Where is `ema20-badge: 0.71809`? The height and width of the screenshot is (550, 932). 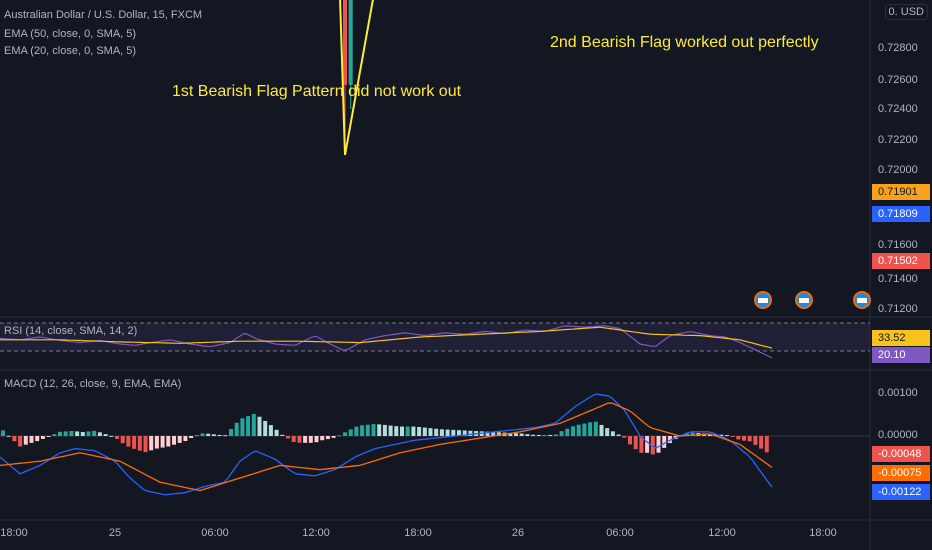
ema20-badge: 0.71809 is located at coordinates (901, 214).